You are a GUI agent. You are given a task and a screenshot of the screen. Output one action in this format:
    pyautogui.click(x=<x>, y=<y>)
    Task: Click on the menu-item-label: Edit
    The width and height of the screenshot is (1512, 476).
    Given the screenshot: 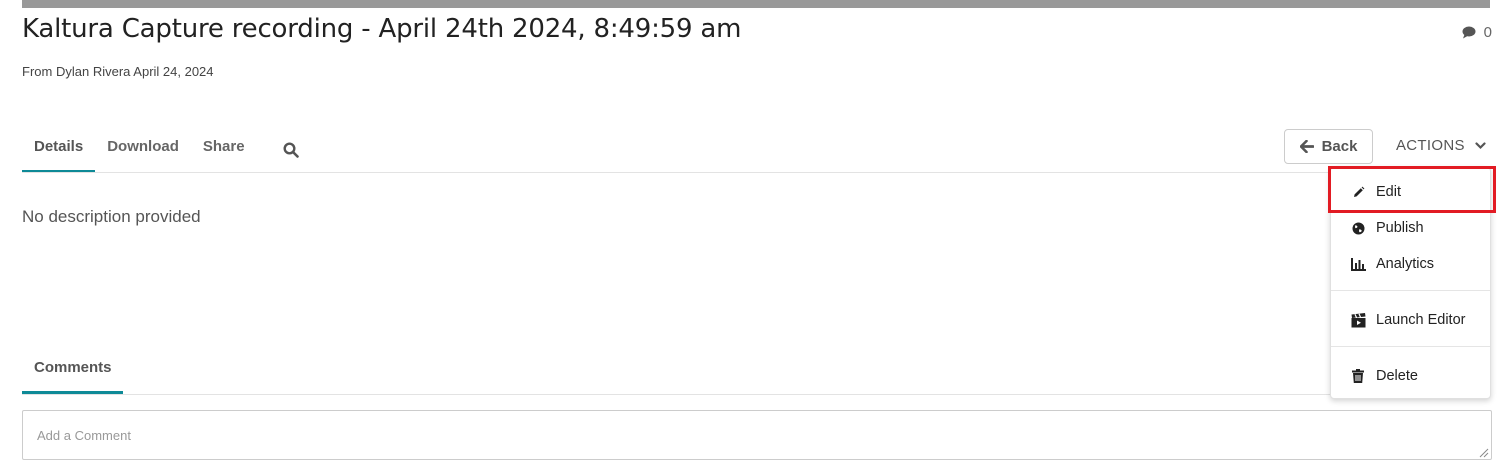 What is the action you would take?
    pyautogui.click(x=1388, y=192)
    